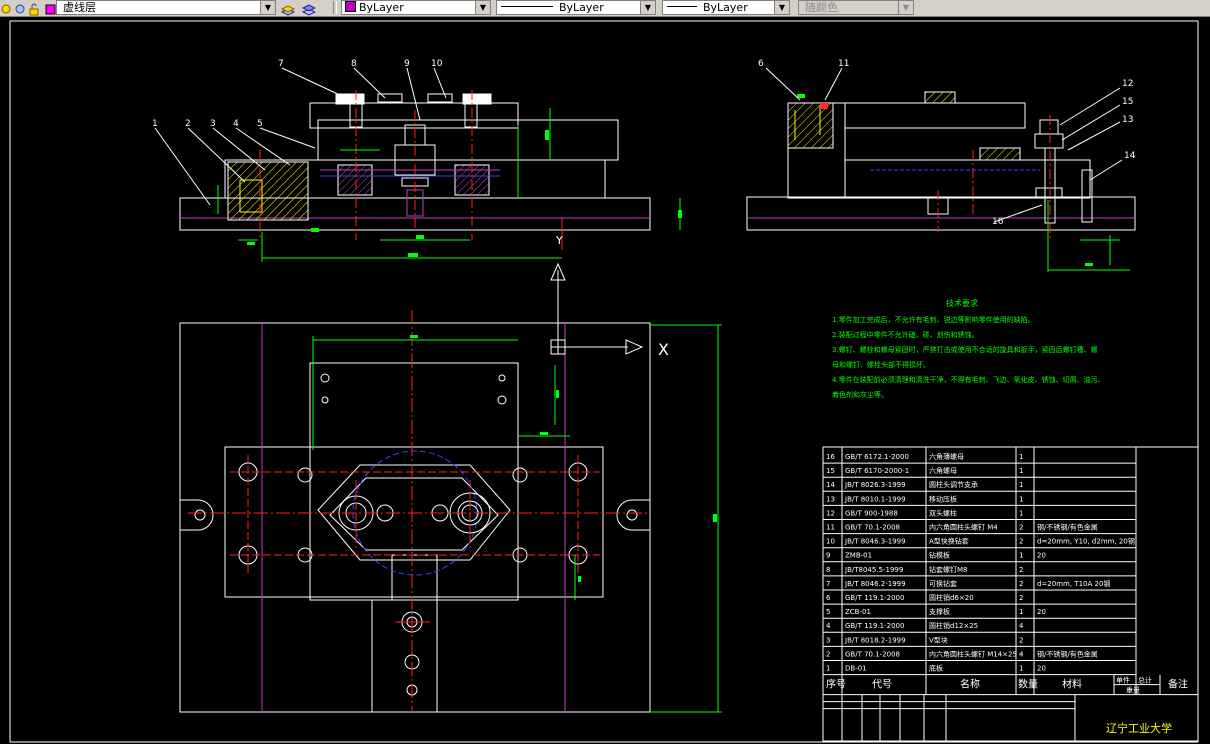 This screenshot has width=1210, height=744. Describe the element at coordinates (1067, 527) in the screenshot. I see `table-cell: 钢/不锈钢/有色金属` at that location.